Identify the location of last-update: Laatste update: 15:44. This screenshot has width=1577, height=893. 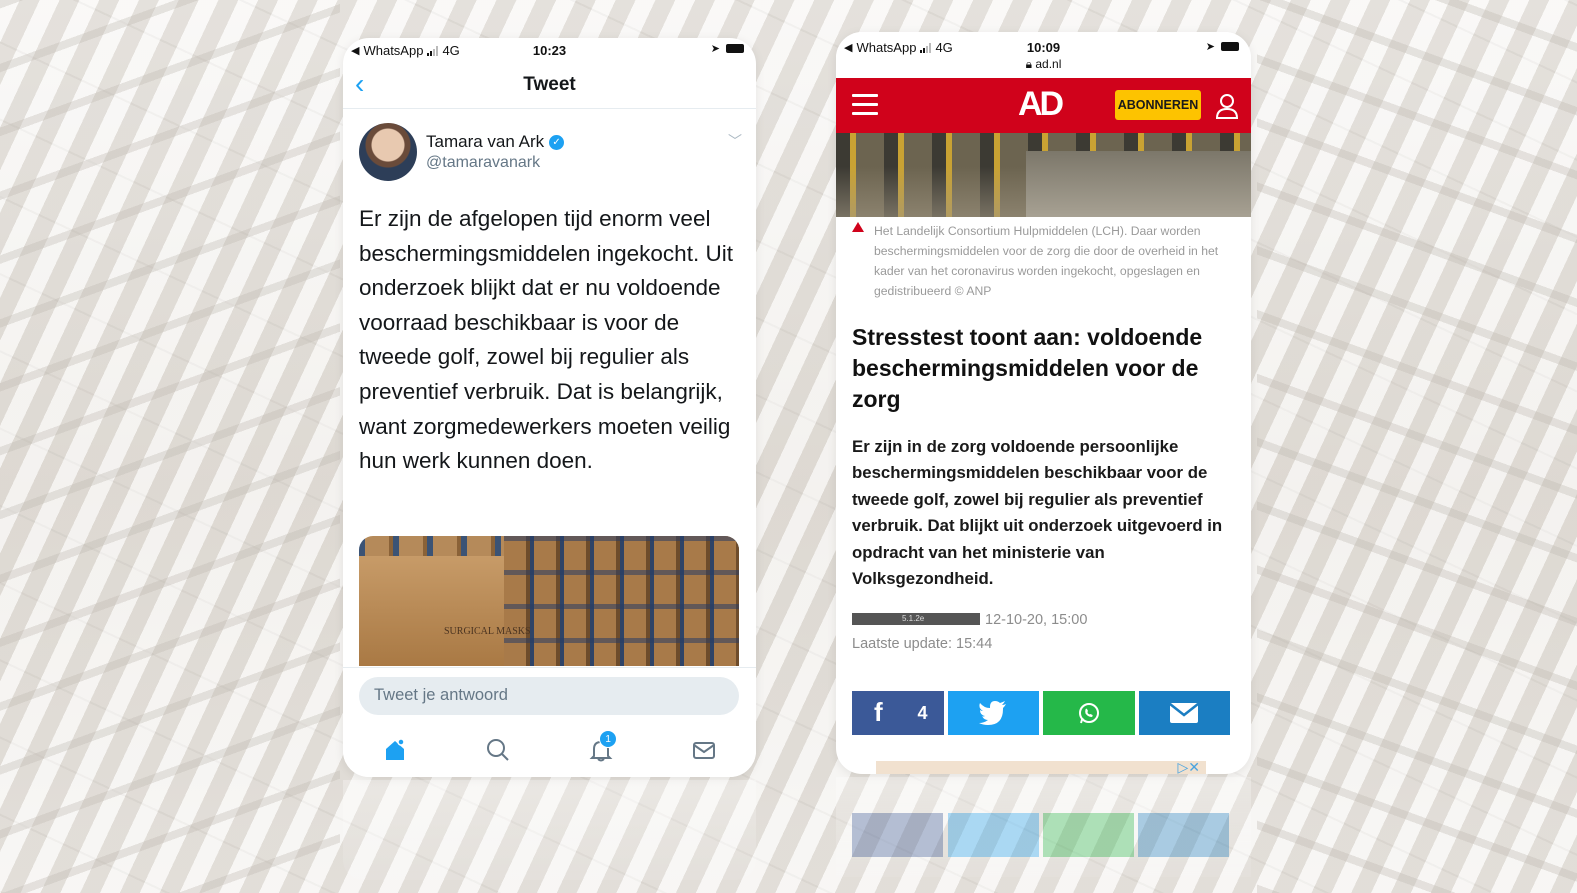
(922, 644).